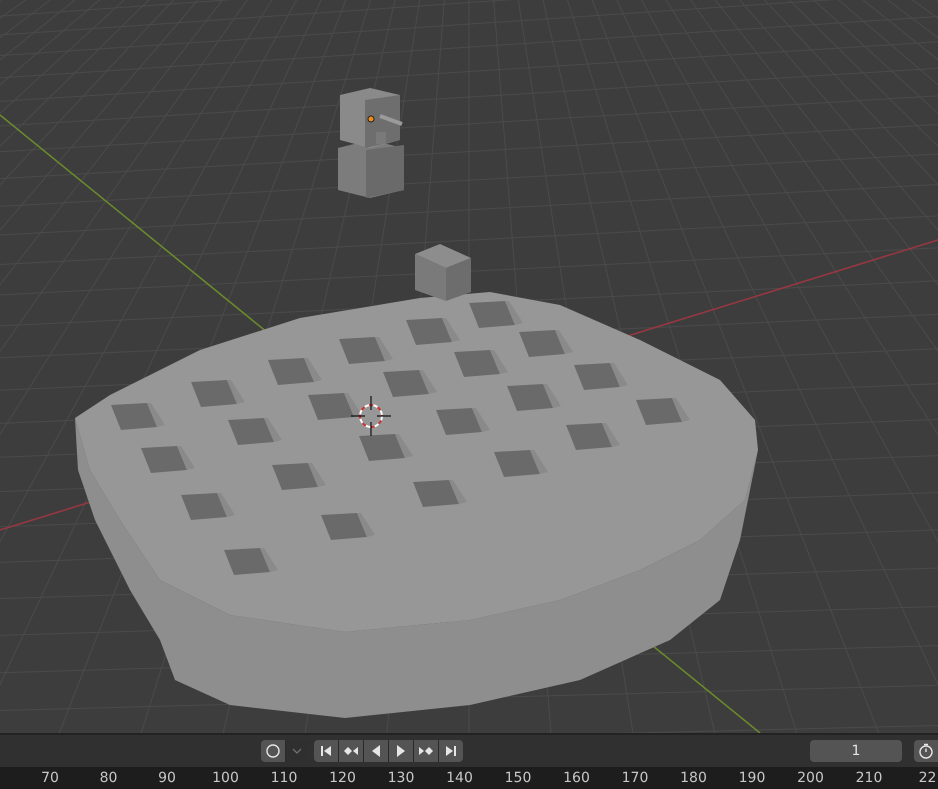  Describe the element at coordinates (401, 751) in the screenshot. I see `play-button` at that location.